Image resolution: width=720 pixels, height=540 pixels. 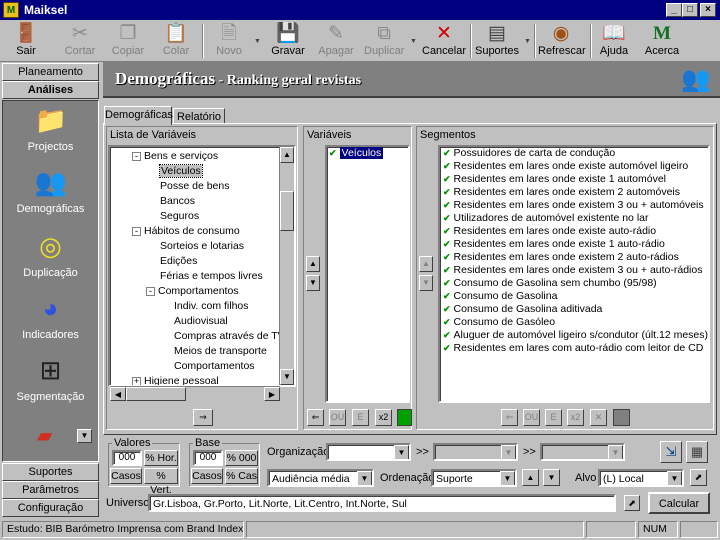 I want to click on tree-horizontal-scrollbar: ◀ ▶, so click(x=195, y=393).